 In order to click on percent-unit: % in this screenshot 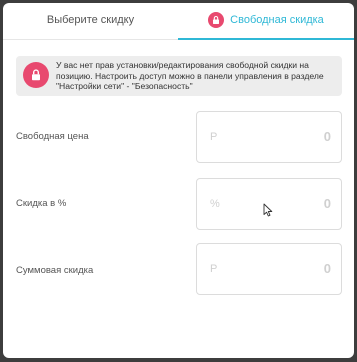, I will do `click(215, 204)`.